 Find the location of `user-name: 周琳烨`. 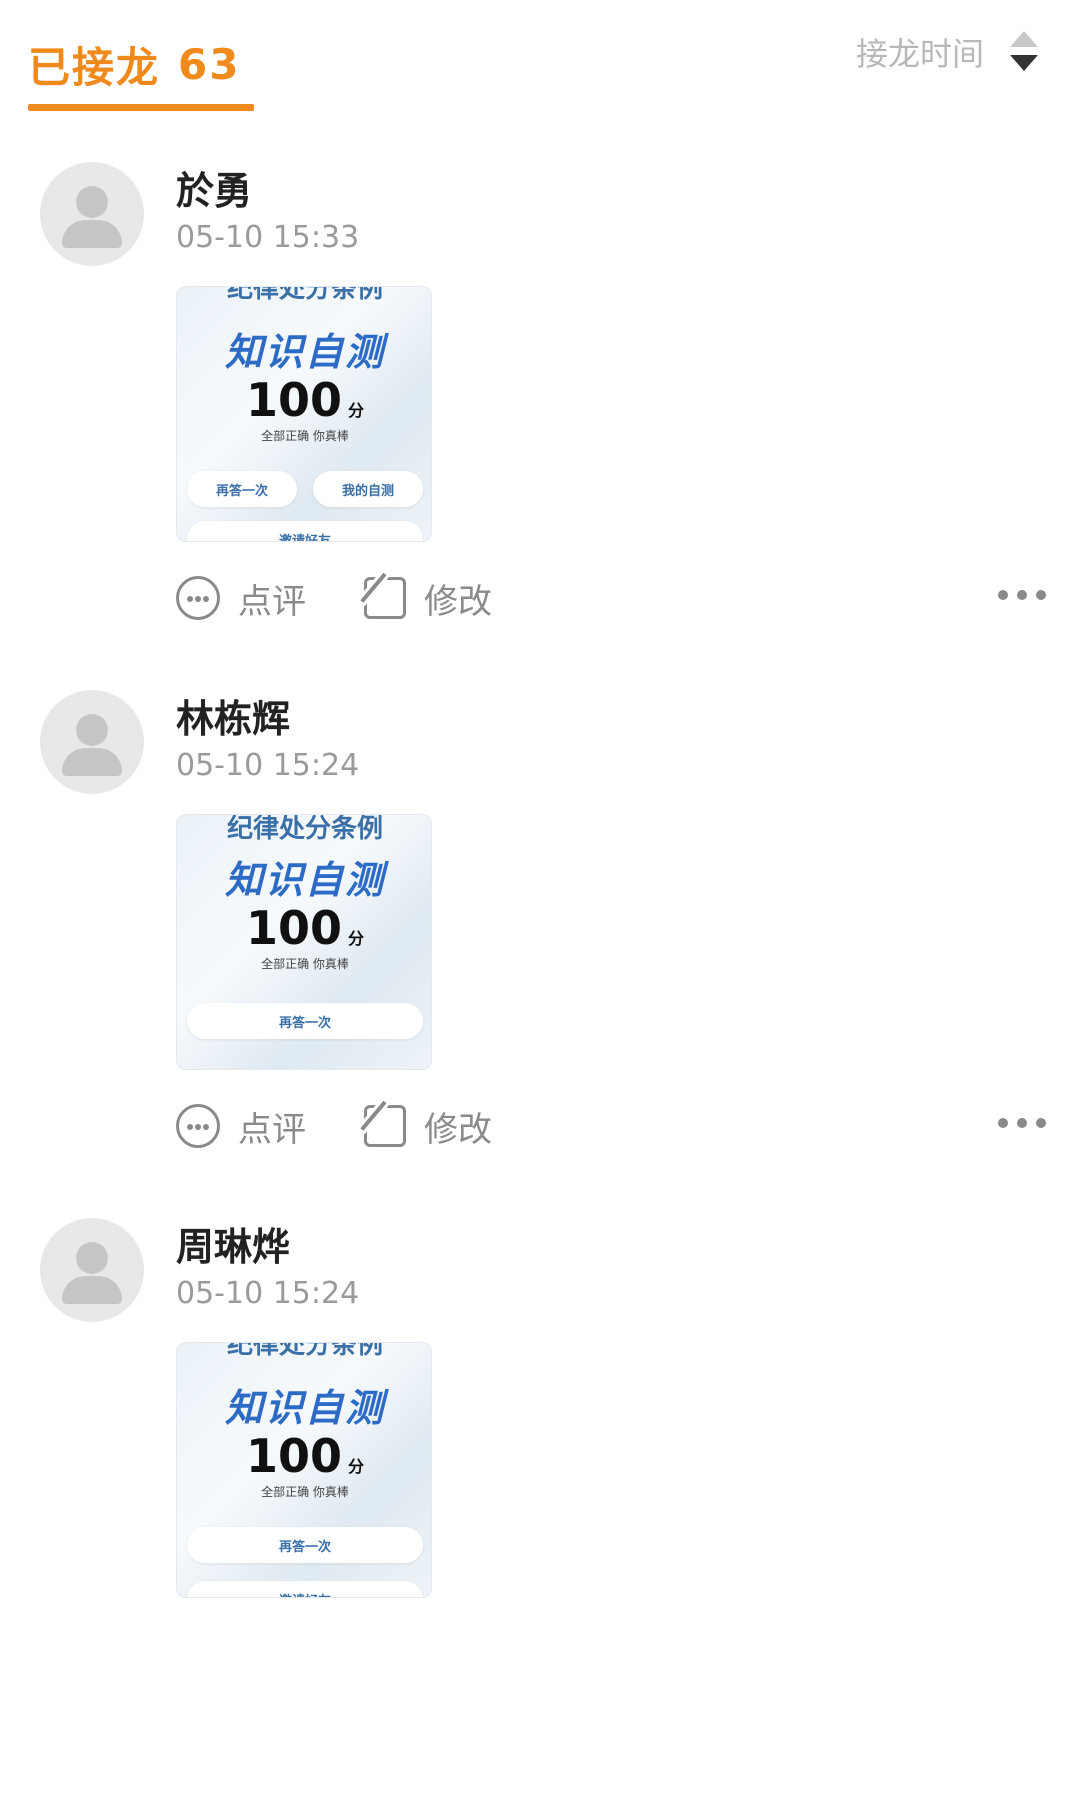

user-name: 周琳烨 is located at coordinates (233, 1247).